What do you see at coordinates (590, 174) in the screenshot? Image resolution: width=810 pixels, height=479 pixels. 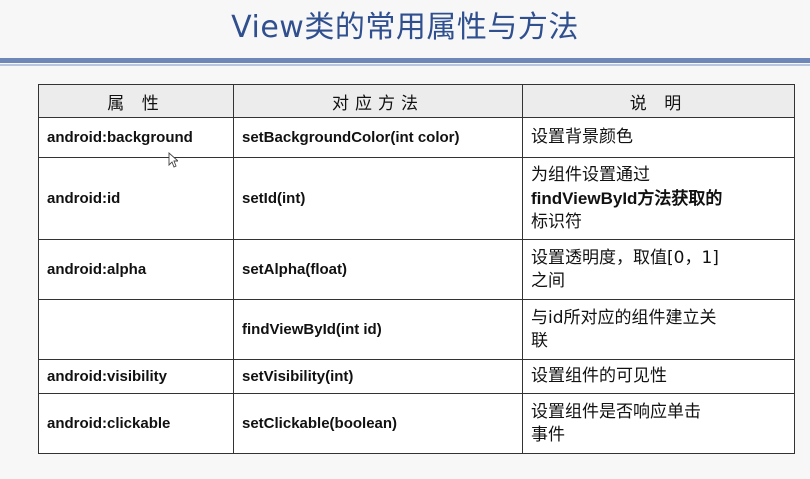 I see `desc-line: 为组件设置通过` at bounding box center [590, 174].